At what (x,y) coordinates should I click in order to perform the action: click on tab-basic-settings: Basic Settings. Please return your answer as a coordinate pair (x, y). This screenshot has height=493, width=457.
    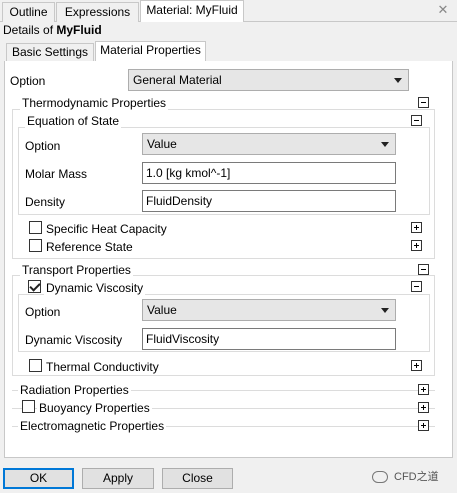
    Looking at the image, I should click on (50, 52).